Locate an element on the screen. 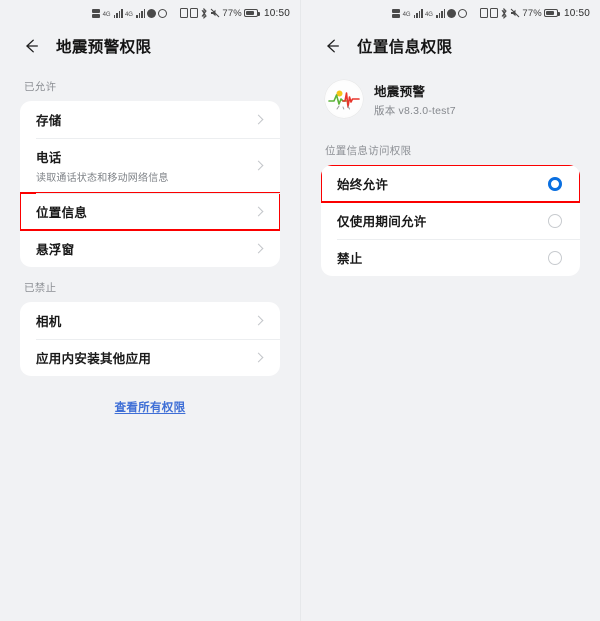  permission-row-floating-window: 悬浮窗 is located at coordinates (150, 248).